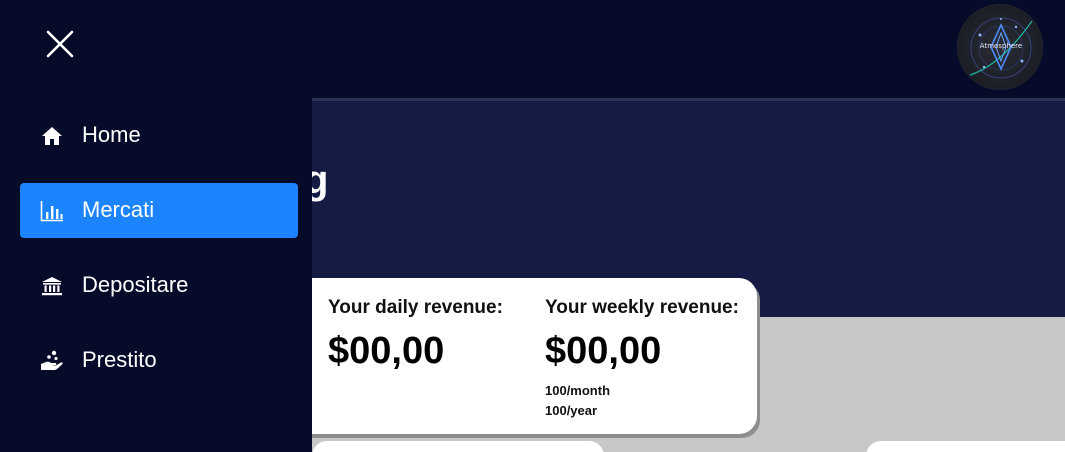 This screenshot has height=452, width=1065. I want to click on logo-text: Atmosphere, so click(1001, 46).